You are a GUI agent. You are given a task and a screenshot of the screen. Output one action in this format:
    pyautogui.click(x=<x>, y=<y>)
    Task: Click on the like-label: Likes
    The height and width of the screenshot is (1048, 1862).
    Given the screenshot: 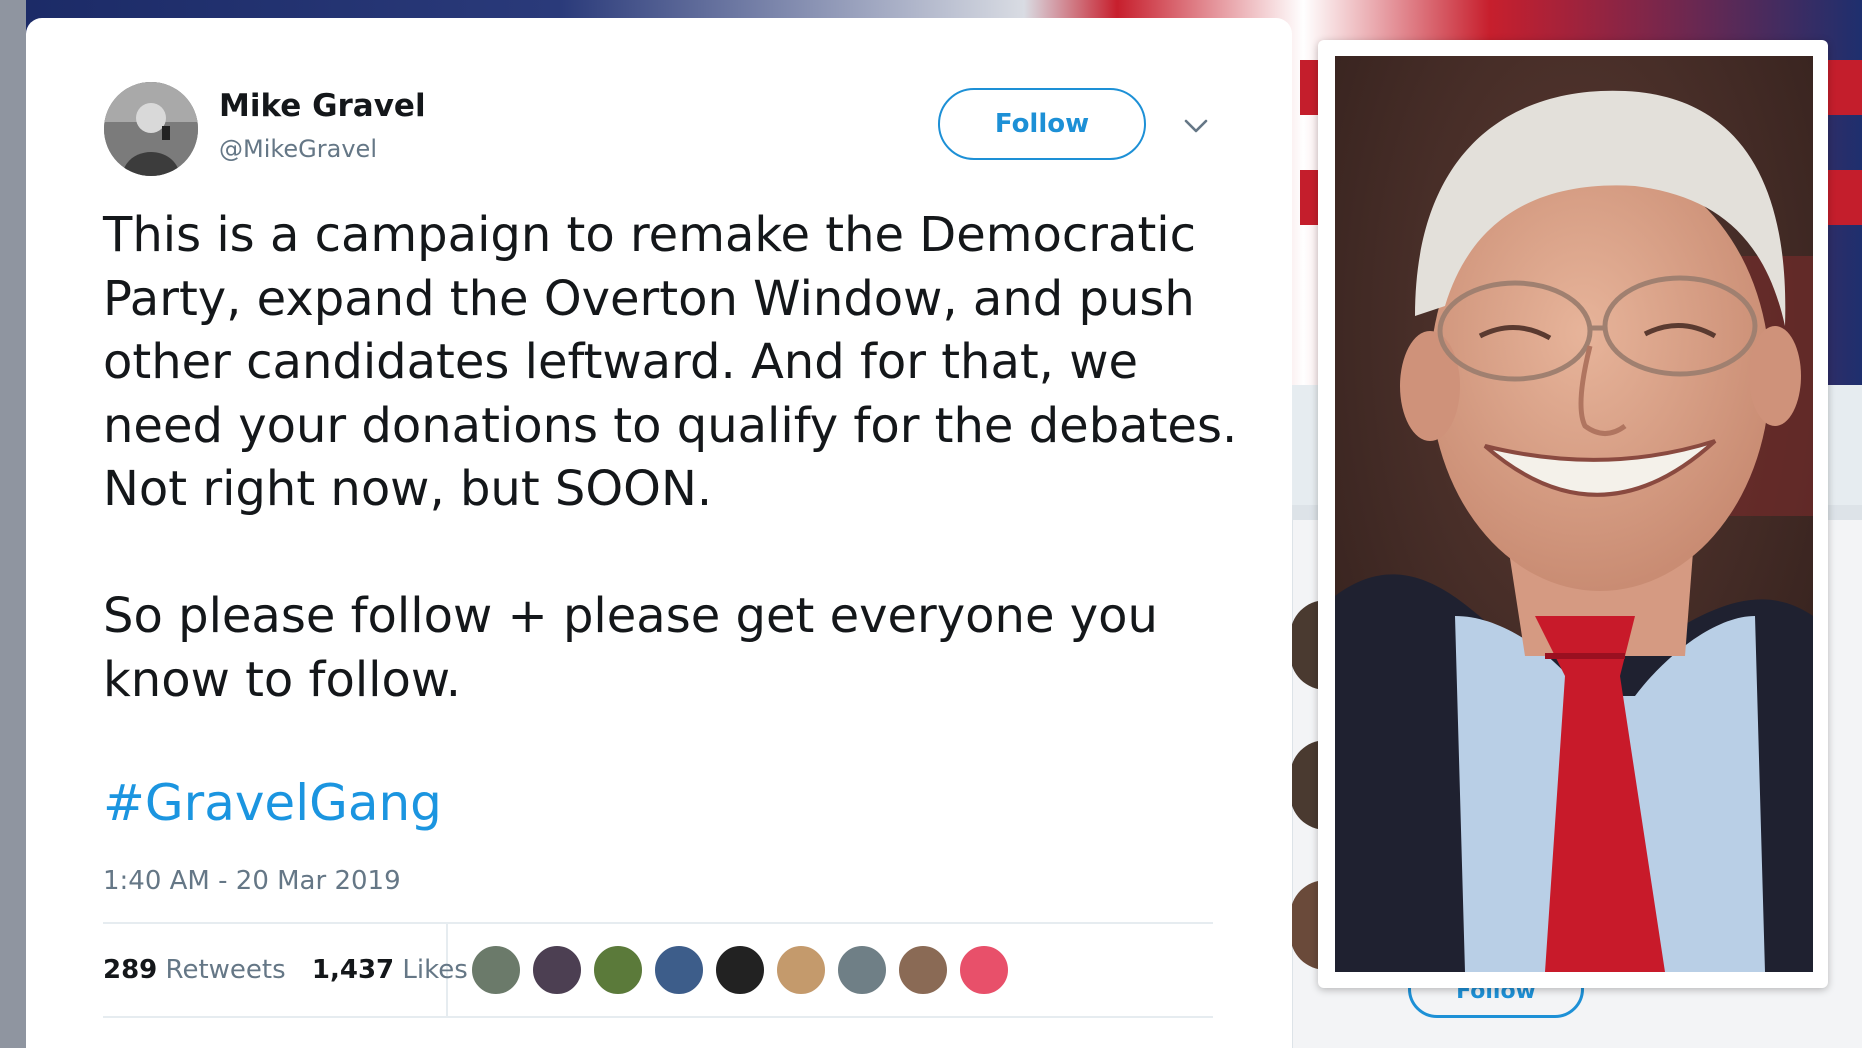 What is the action you would take?
    pyautogui.click(x=435, y=970)
    